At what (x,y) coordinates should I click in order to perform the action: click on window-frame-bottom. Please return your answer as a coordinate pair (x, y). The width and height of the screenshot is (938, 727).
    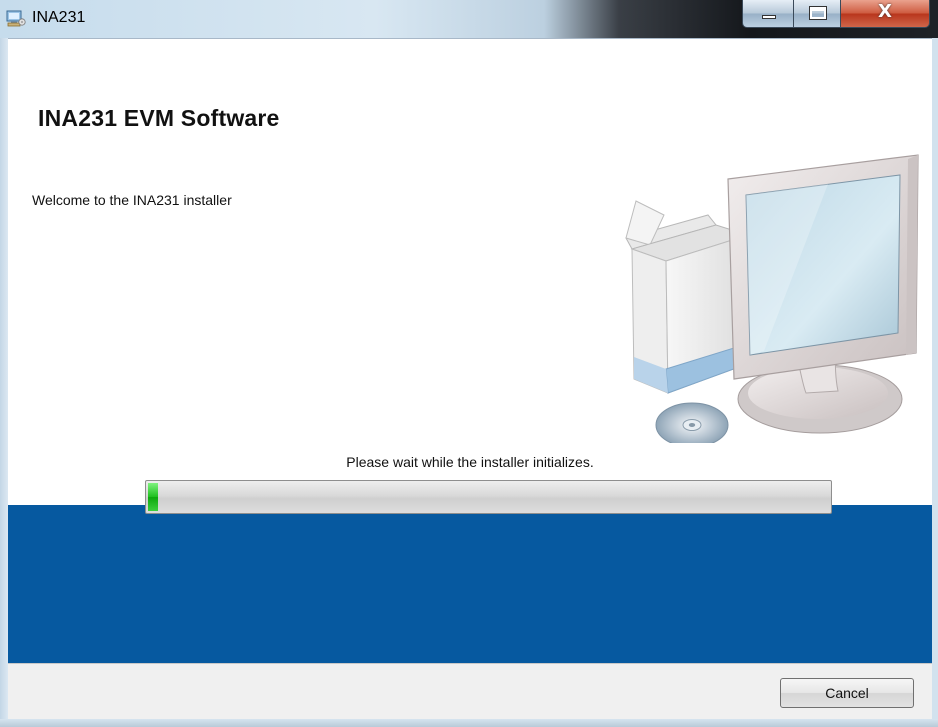
    Looking at the image, I should click on (469, 723).